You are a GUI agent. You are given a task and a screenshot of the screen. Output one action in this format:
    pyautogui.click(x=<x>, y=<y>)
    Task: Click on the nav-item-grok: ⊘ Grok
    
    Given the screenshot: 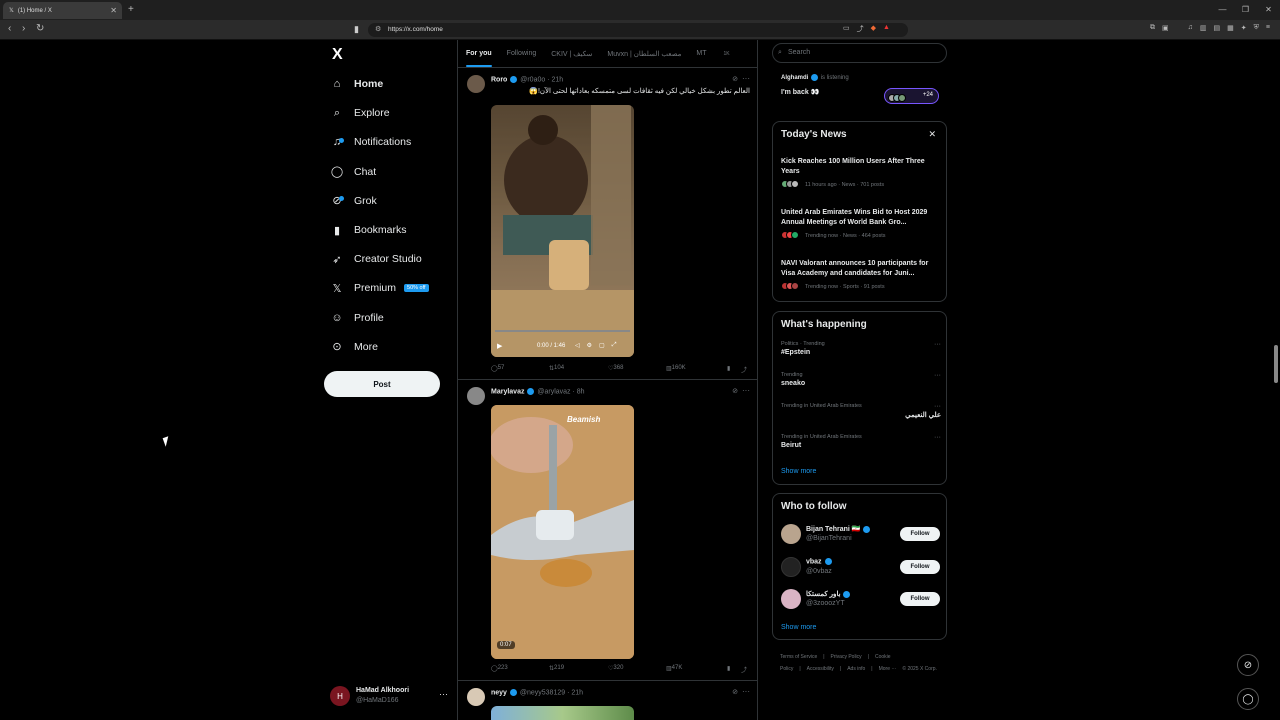 What is the action you would take?
    pyautogui.click(x=353, y=201)
    